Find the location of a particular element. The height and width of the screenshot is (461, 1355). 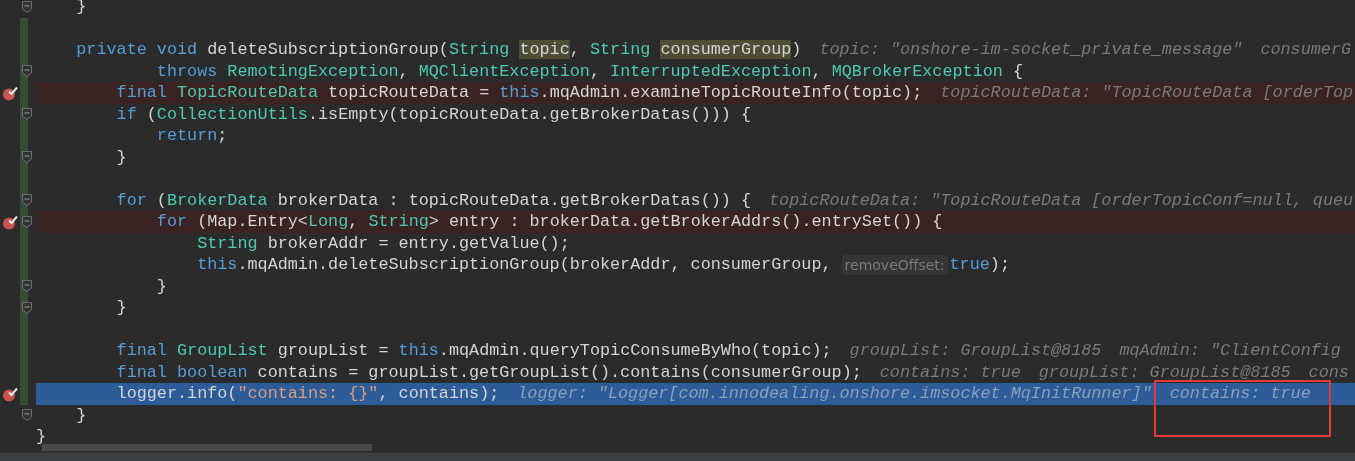

code-line: final GroupList groupList = this.mqAdmin.queryTopicConsumeByWho(topic); is located at coordinates (474, 351).